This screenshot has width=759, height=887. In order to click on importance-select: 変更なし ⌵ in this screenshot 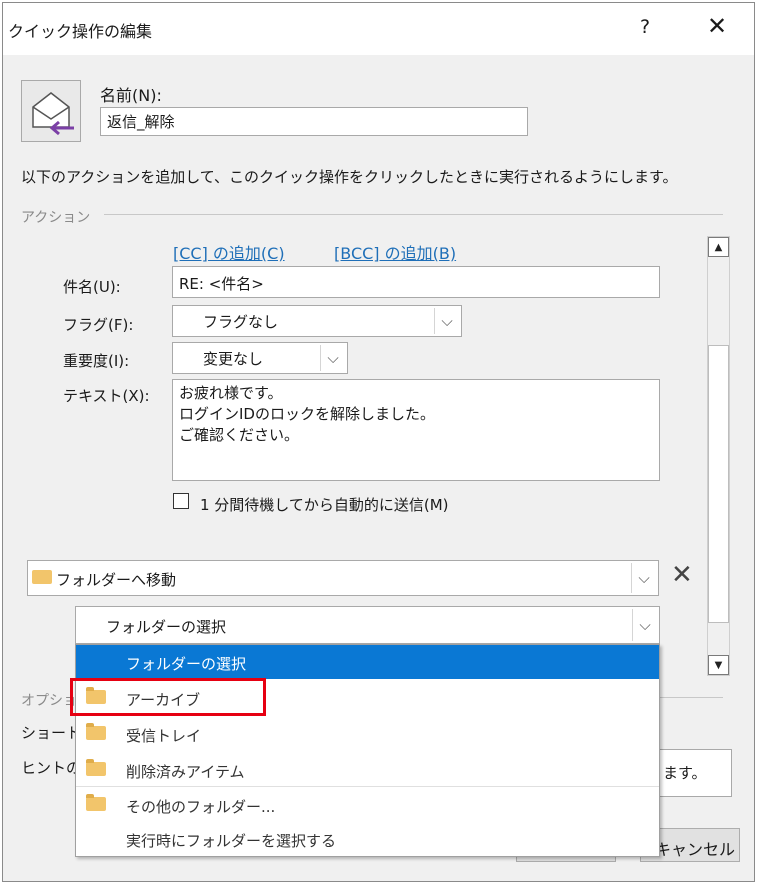, I will do `click(260, 358)`.